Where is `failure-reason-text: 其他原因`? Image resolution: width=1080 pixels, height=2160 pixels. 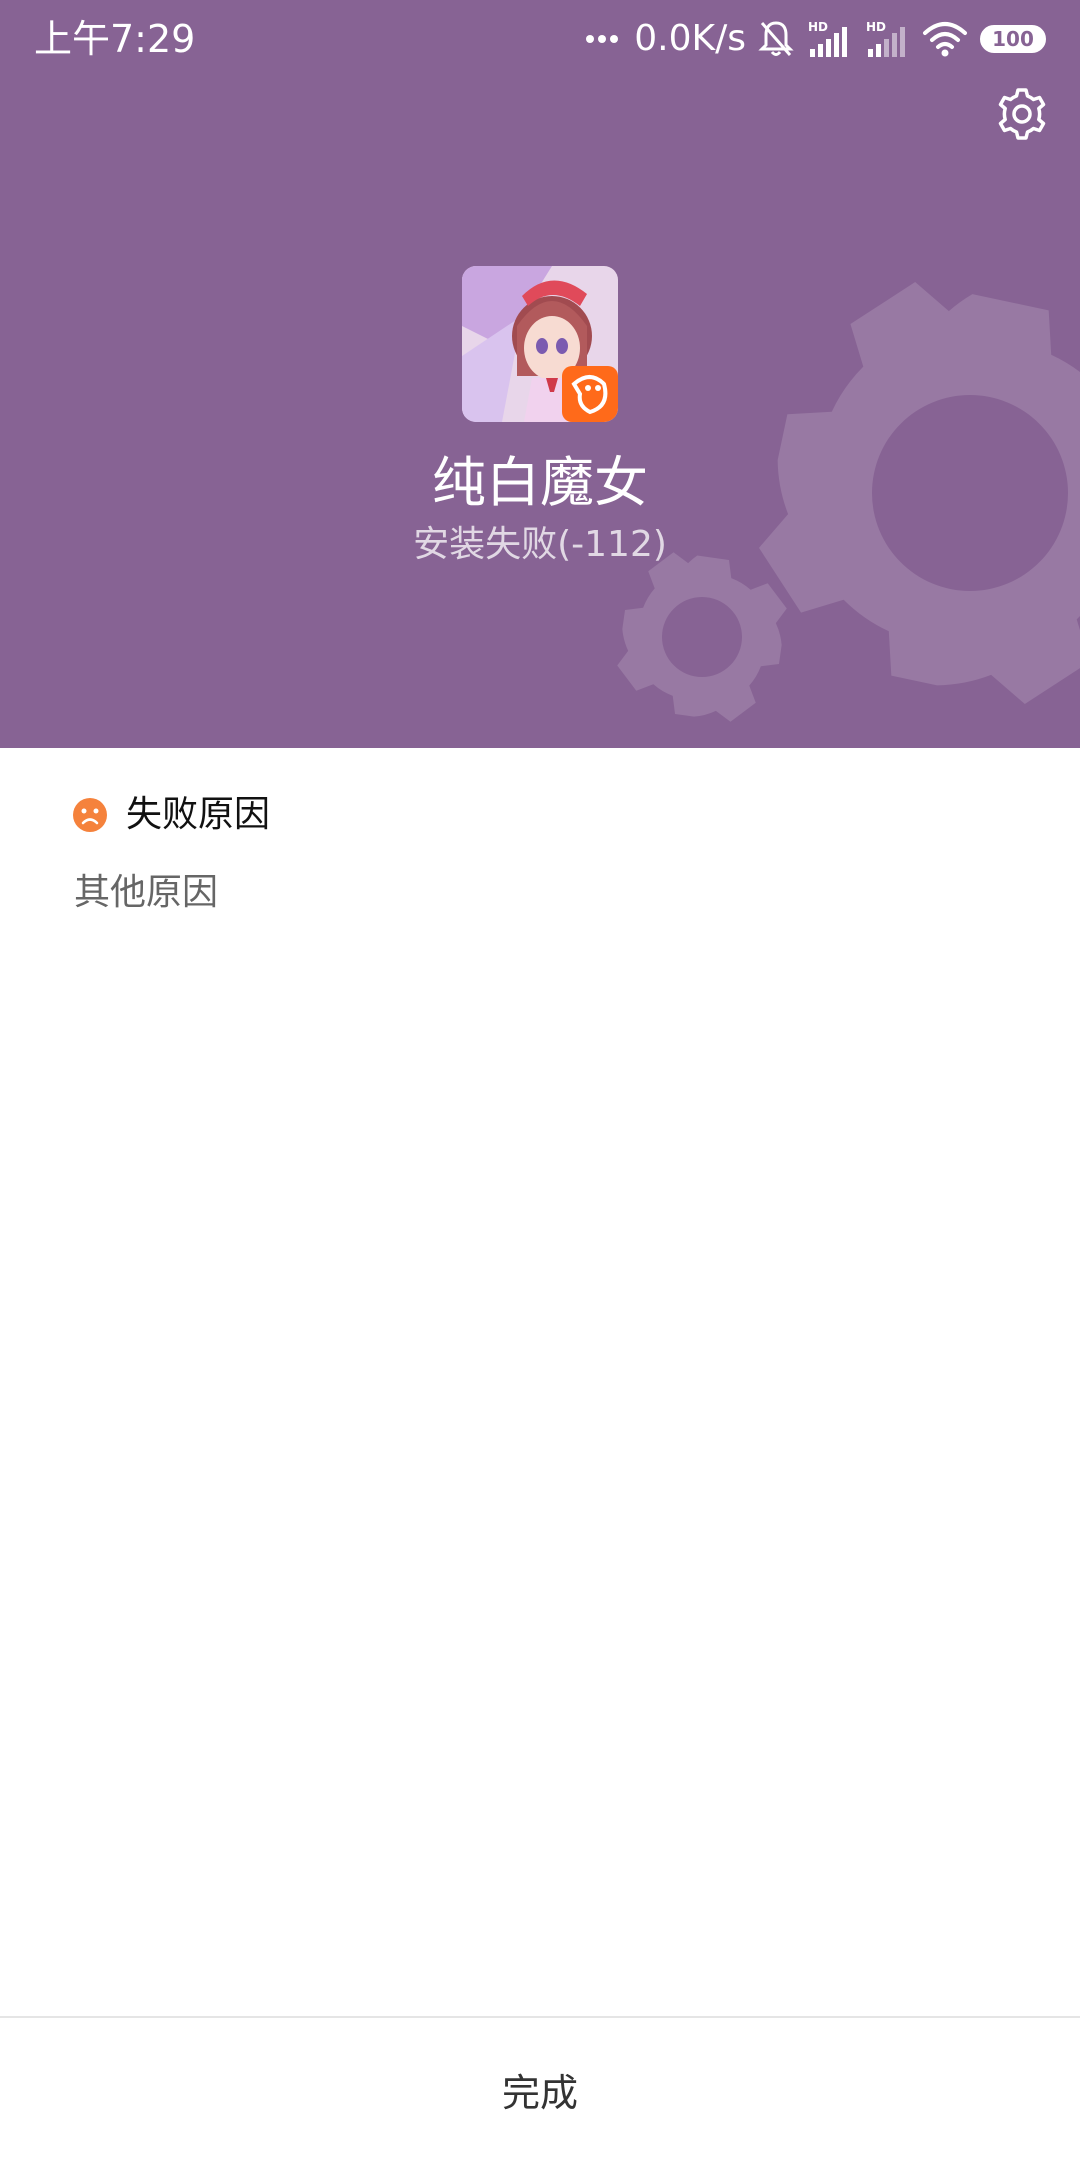 failure-reason-text: 其他原因 is located at coordinates (146, 892).